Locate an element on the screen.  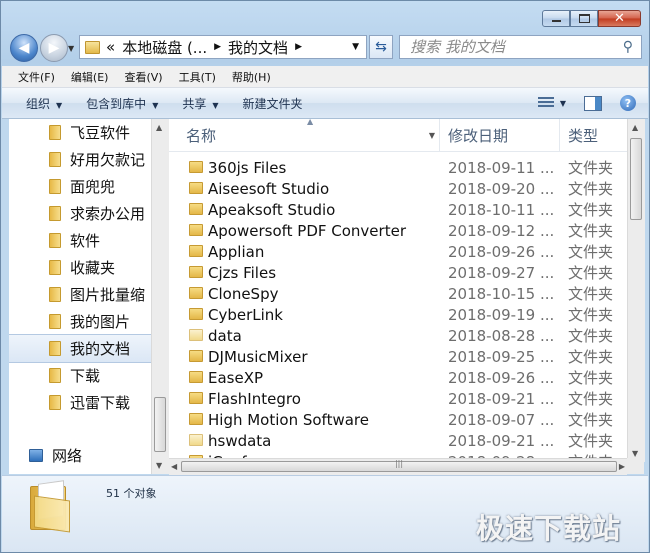
back-arrow-icon: ◀ is located at coordinates (24, 48).